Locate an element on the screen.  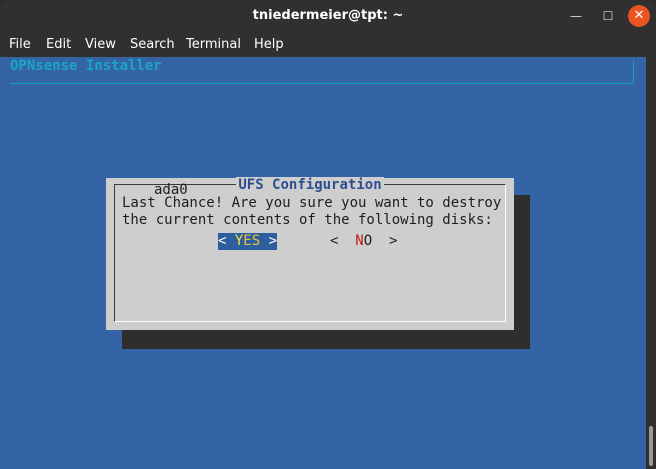
yes-button-left: < is located at coordinates (226, 241).